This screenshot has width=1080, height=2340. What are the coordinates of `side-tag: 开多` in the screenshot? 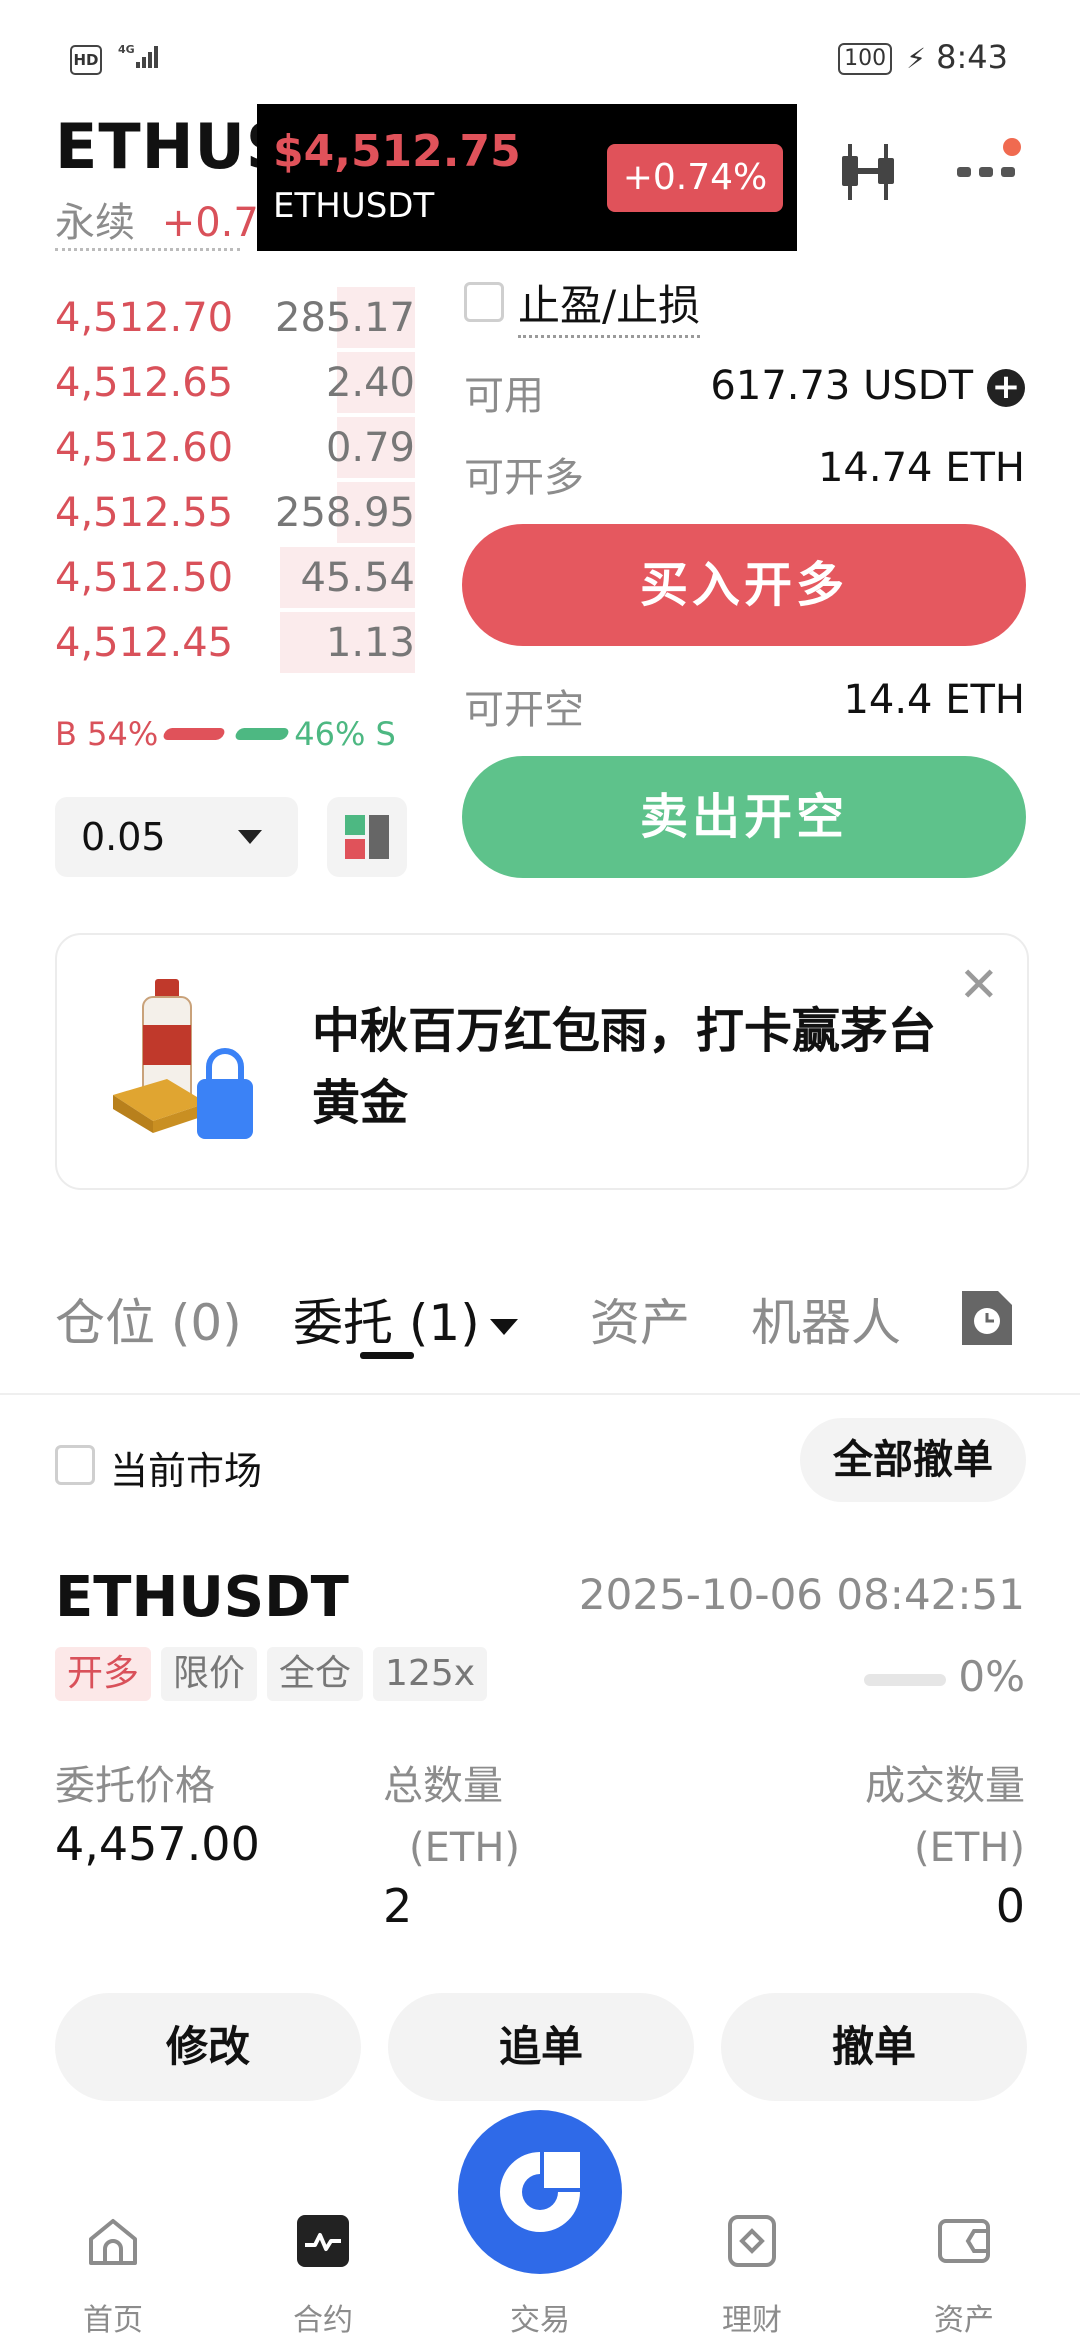 It's located at (103, 1674).